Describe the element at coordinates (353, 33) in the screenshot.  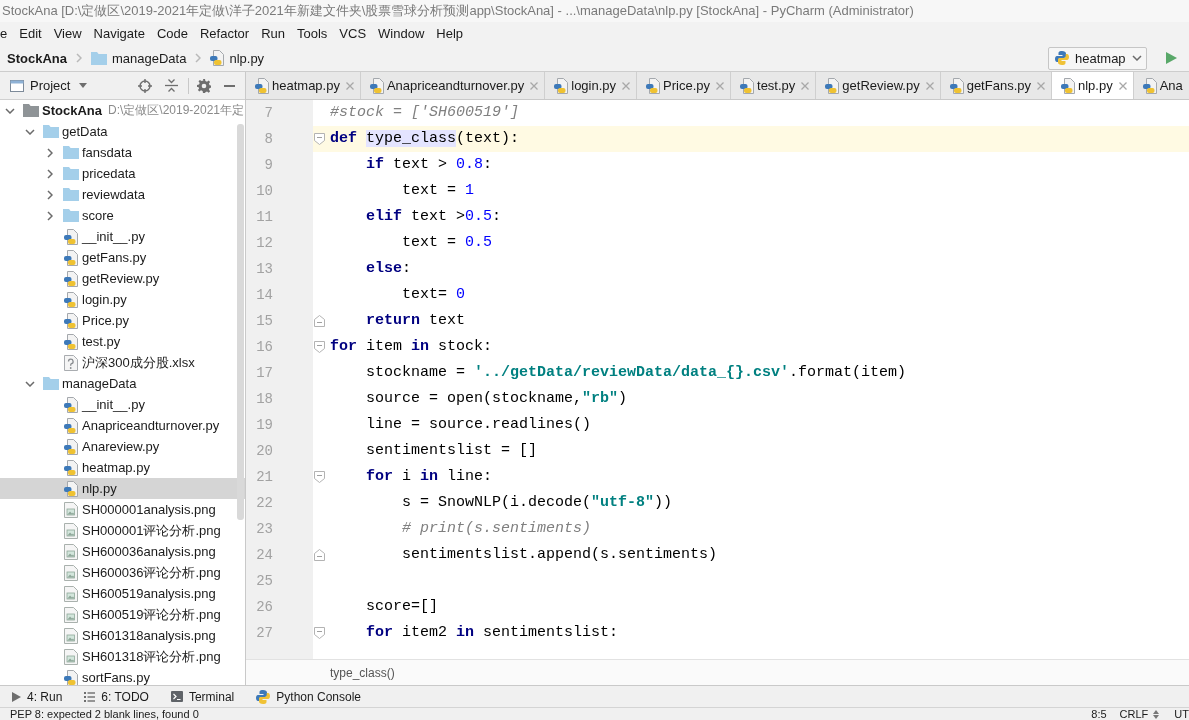
I see `menu-item: VCS` at that location.